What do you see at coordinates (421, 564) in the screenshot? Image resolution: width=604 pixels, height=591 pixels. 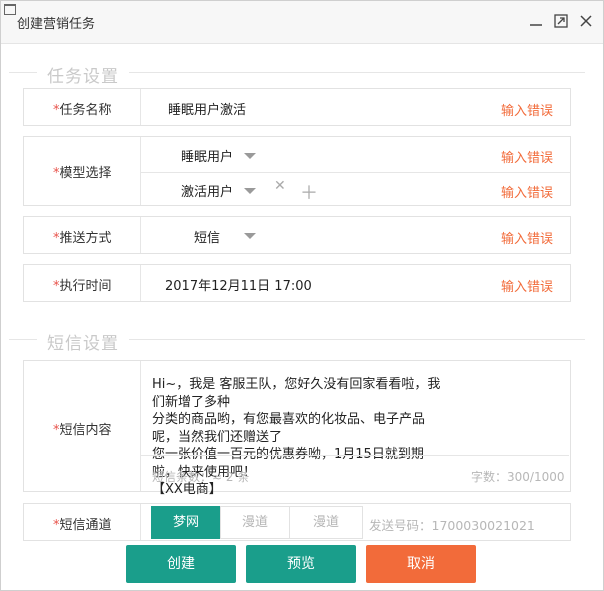 I see `cancel-button: 取消` at bounding box center [421, 564].